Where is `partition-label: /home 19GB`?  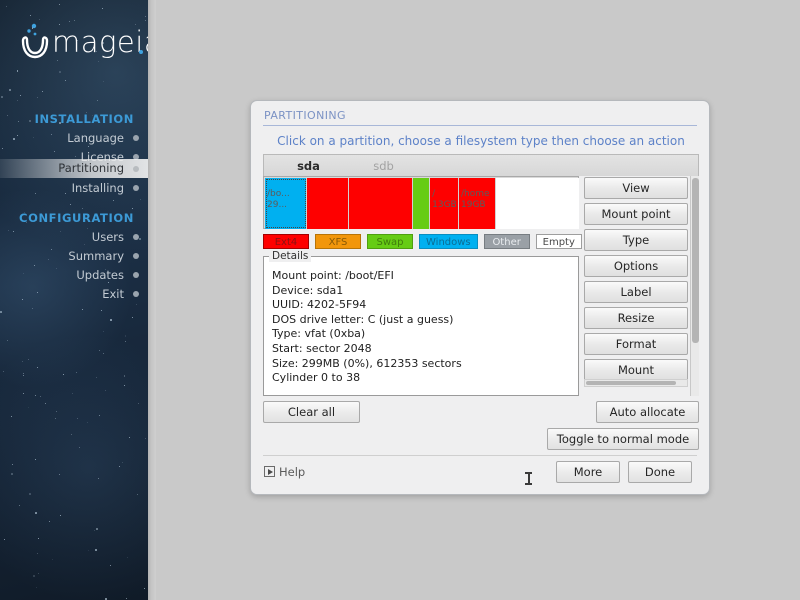 partition-label: /home 19GB is located at coordinates (475, 199).